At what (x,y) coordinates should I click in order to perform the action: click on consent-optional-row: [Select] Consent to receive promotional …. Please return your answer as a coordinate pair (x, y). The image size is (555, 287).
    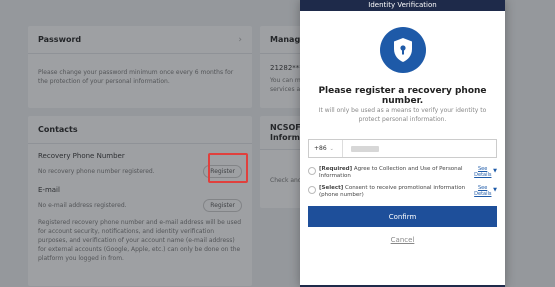
    Looking at the image, I should click on (402, 192).